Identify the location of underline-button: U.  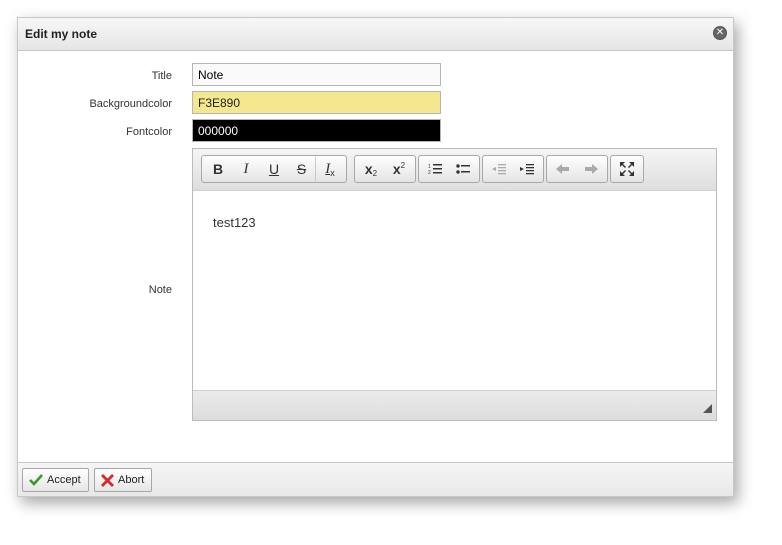
(274, 169).